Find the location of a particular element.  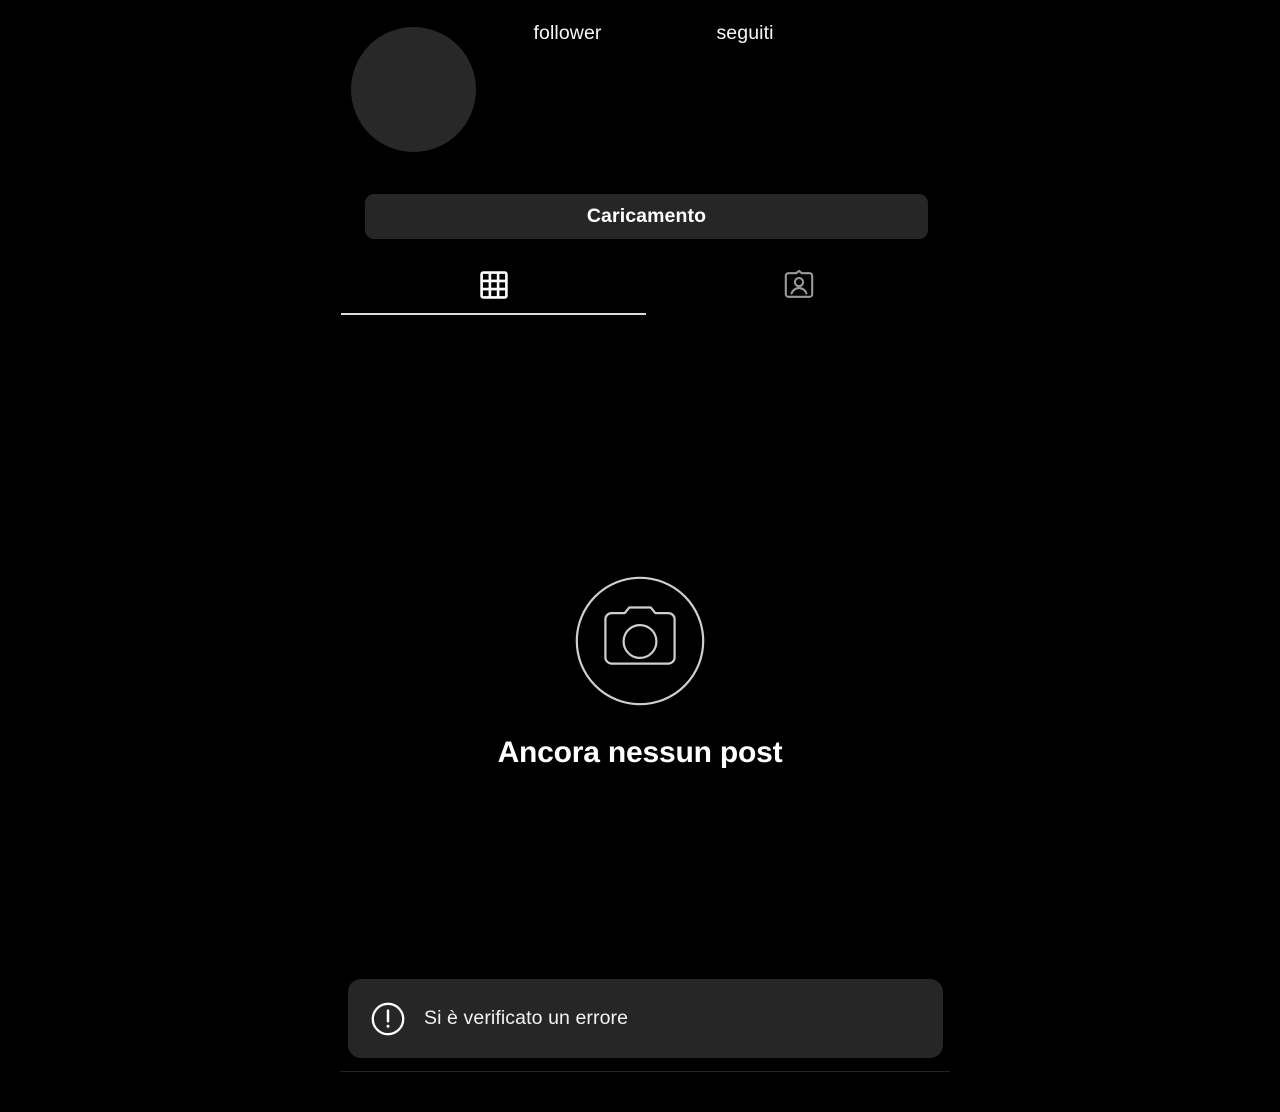

empty-state-icon-wrap is located at coordinates (640, 643).